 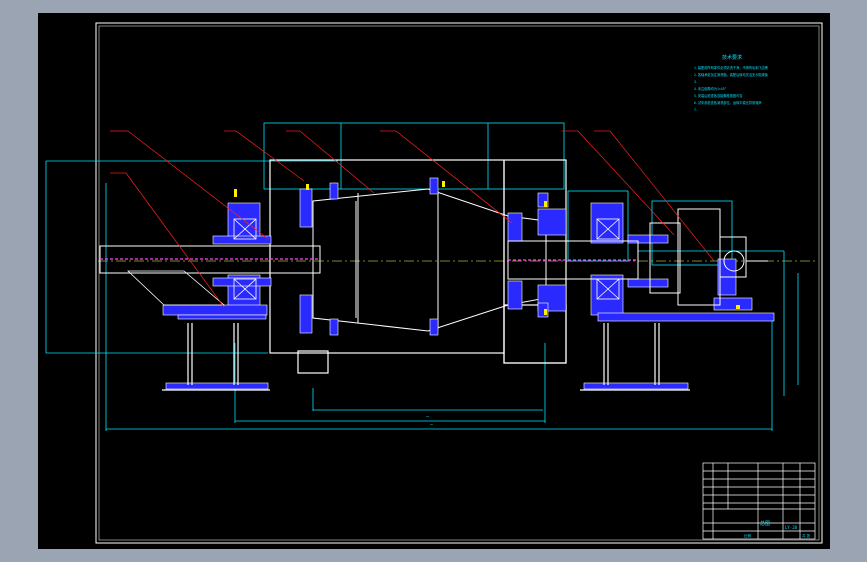 I want to click on notes-title: 技术要求, so click(x=732, y=57).